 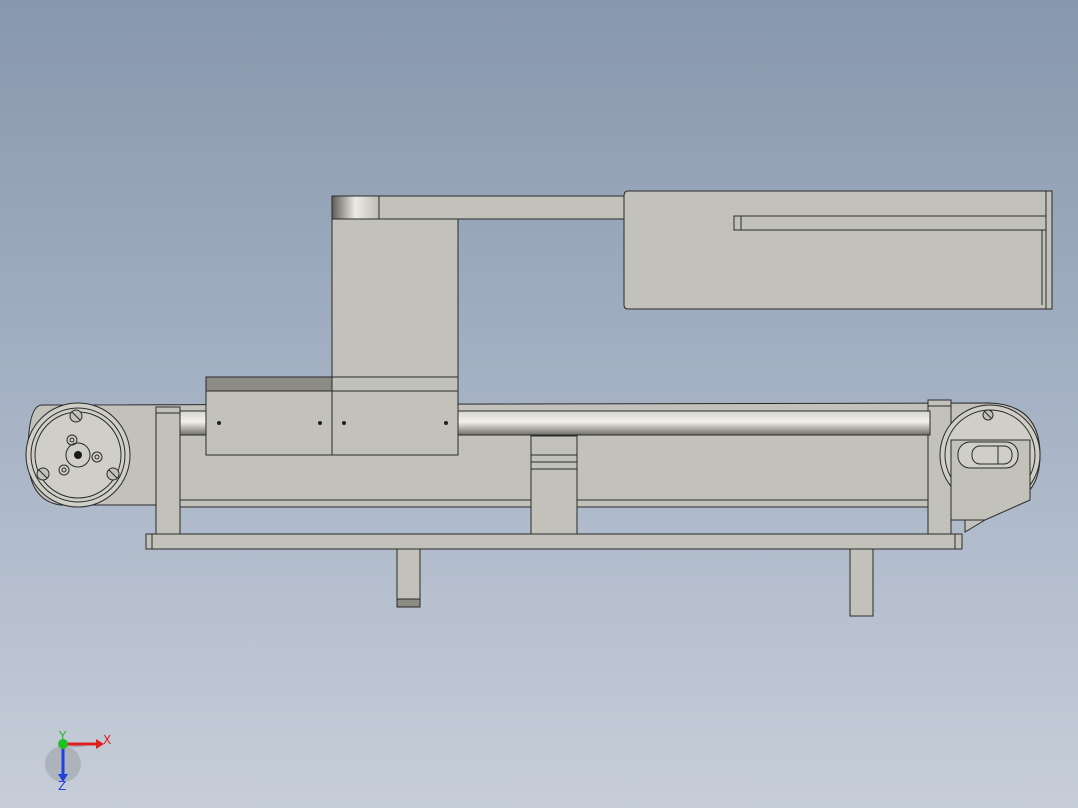 What do you see at coordinates (395, 298) in the screenshot?
I see `vertical-column` at bounding box center [395, 298].